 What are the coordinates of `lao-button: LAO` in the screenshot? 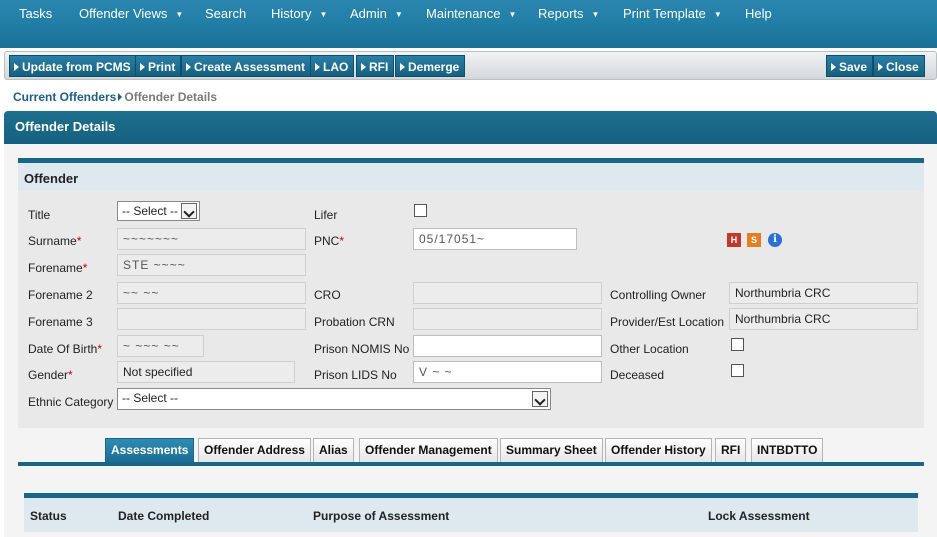 It's located at (332, 66).